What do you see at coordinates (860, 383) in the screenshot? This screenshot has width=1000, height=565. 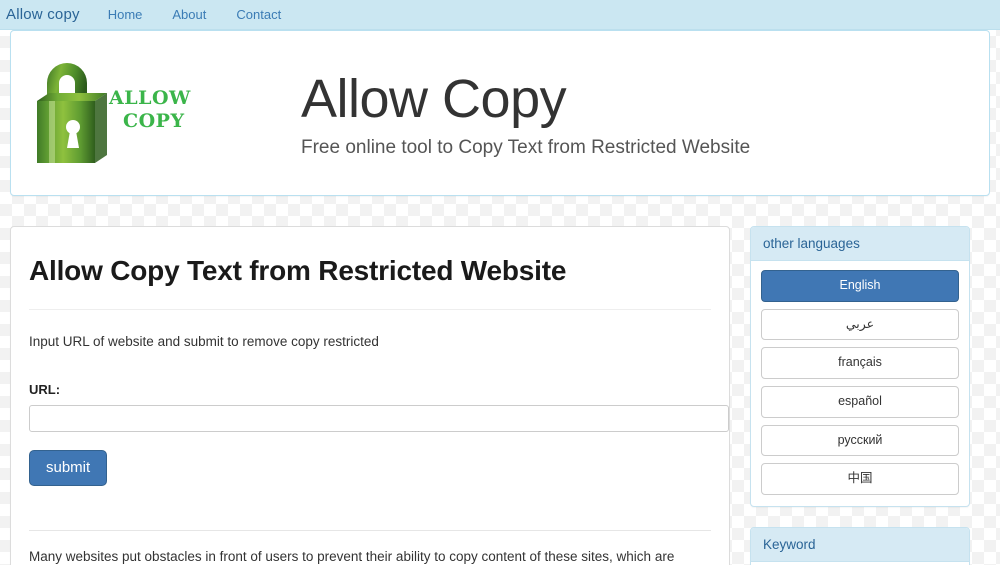 I see `languages-list: English عربي français español русский 中国` at bounding box center [860, 383].